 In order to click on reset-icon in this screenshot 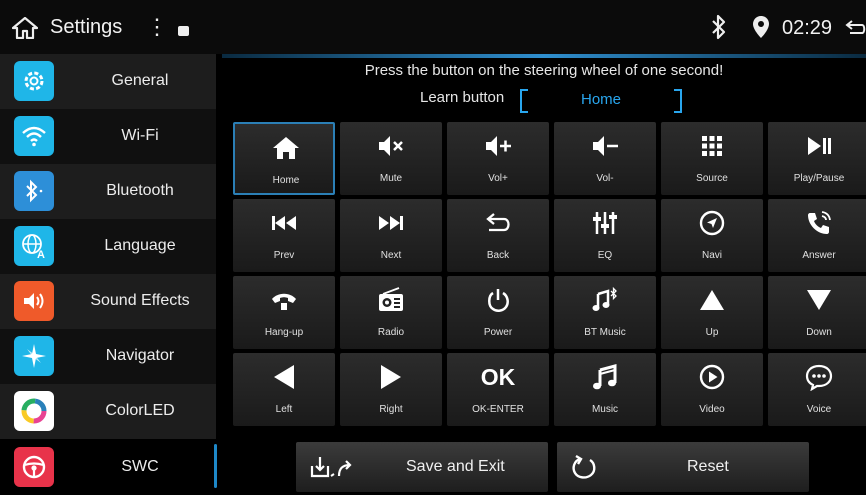, I will do `click(584, 466)`.